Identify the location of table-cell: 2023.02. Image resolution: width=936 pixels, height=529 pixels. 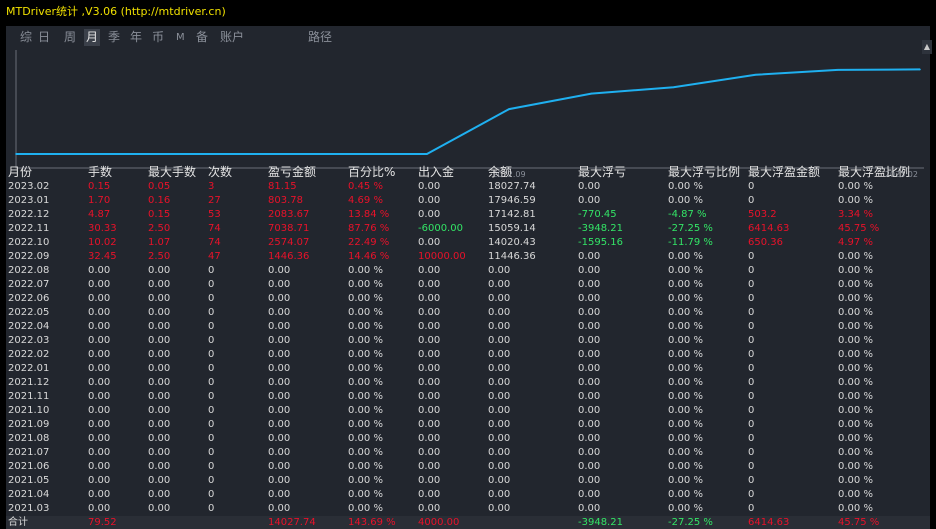
(29, 186).